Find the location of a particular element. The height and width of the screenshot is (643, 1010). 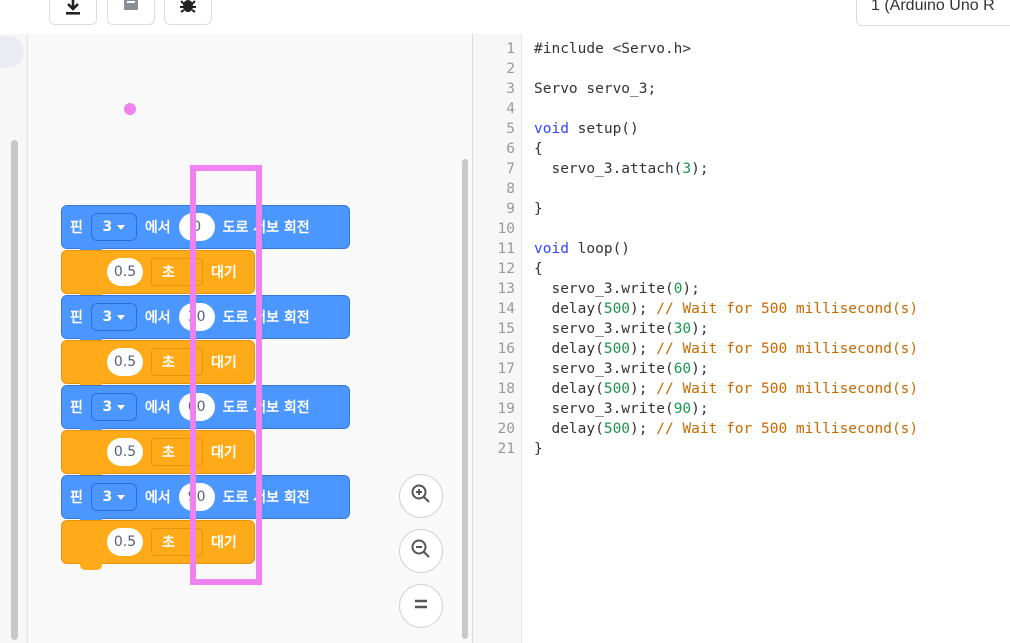

code-text: servo_3.attach(3); is located at coordinates (621, 169).